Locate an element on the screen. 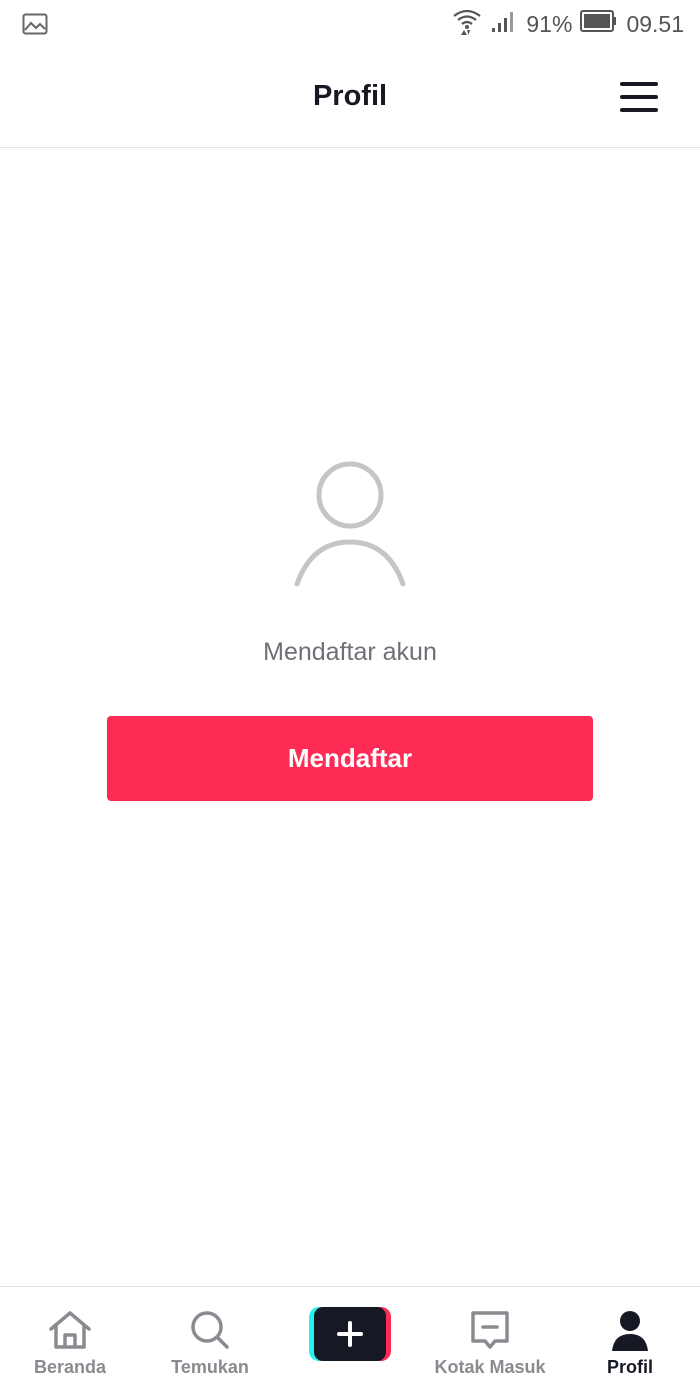  inbox-icon is located at coordinates (490, 1333).